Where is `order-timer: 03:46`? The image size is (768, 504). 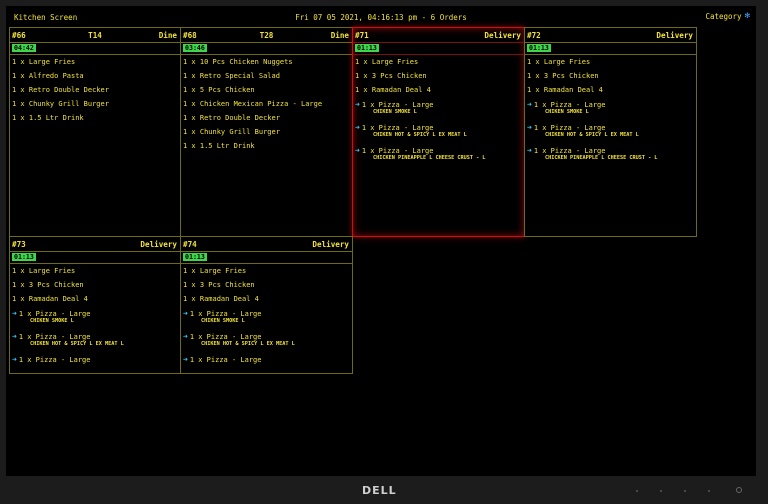
order-timer: 03:46 is located at coordinates (195, 48).